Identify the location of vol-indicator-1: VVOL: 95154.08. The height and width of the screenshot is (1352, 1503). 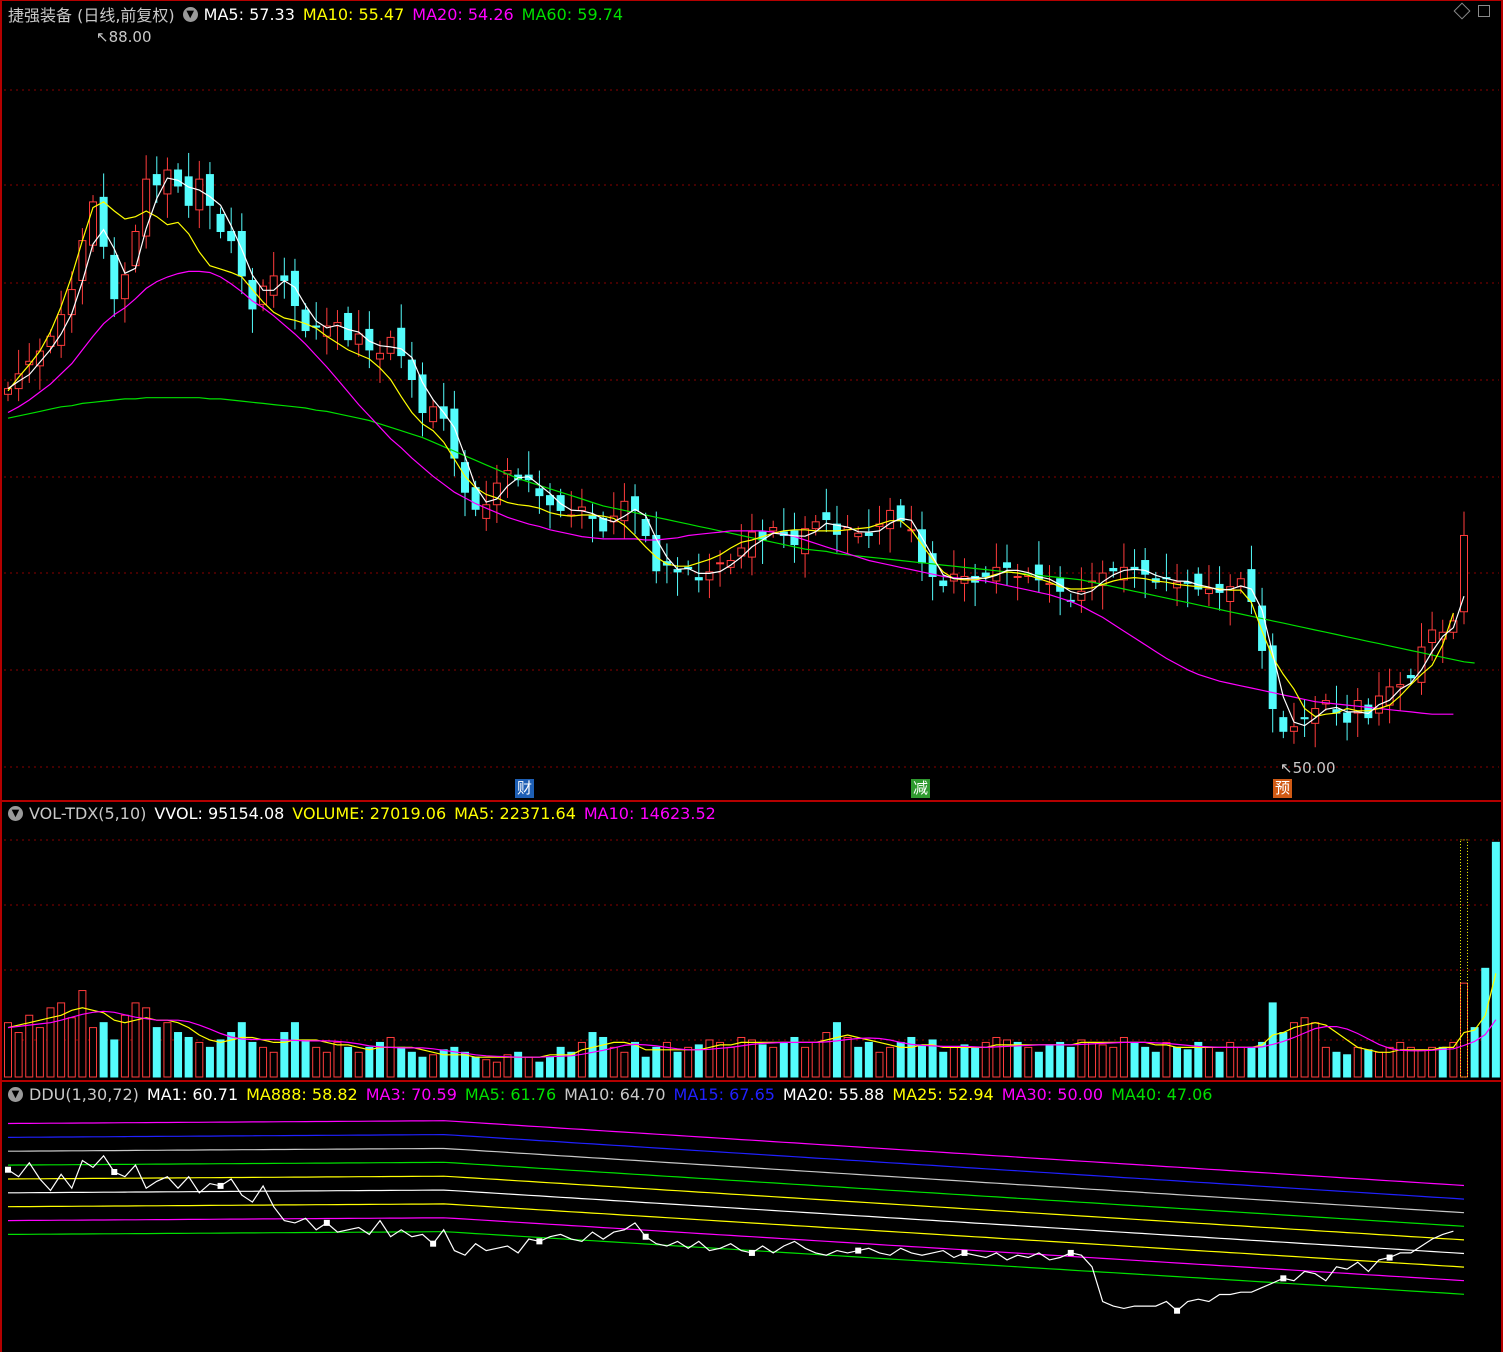
(219, 813).